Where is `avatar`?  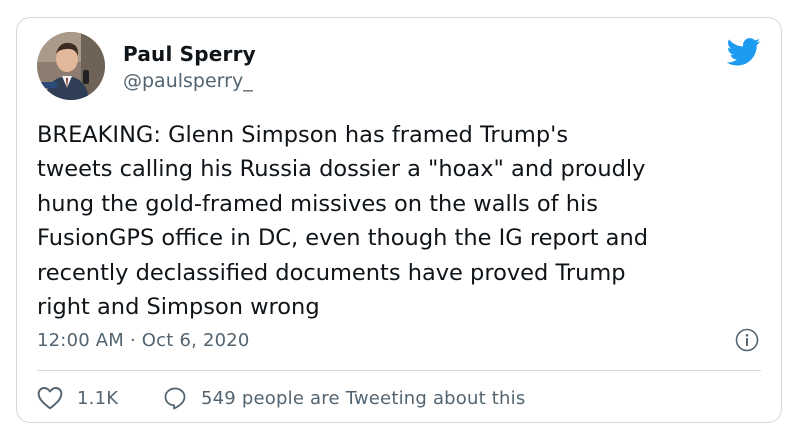 avatar is located at coordinates (71, 66).